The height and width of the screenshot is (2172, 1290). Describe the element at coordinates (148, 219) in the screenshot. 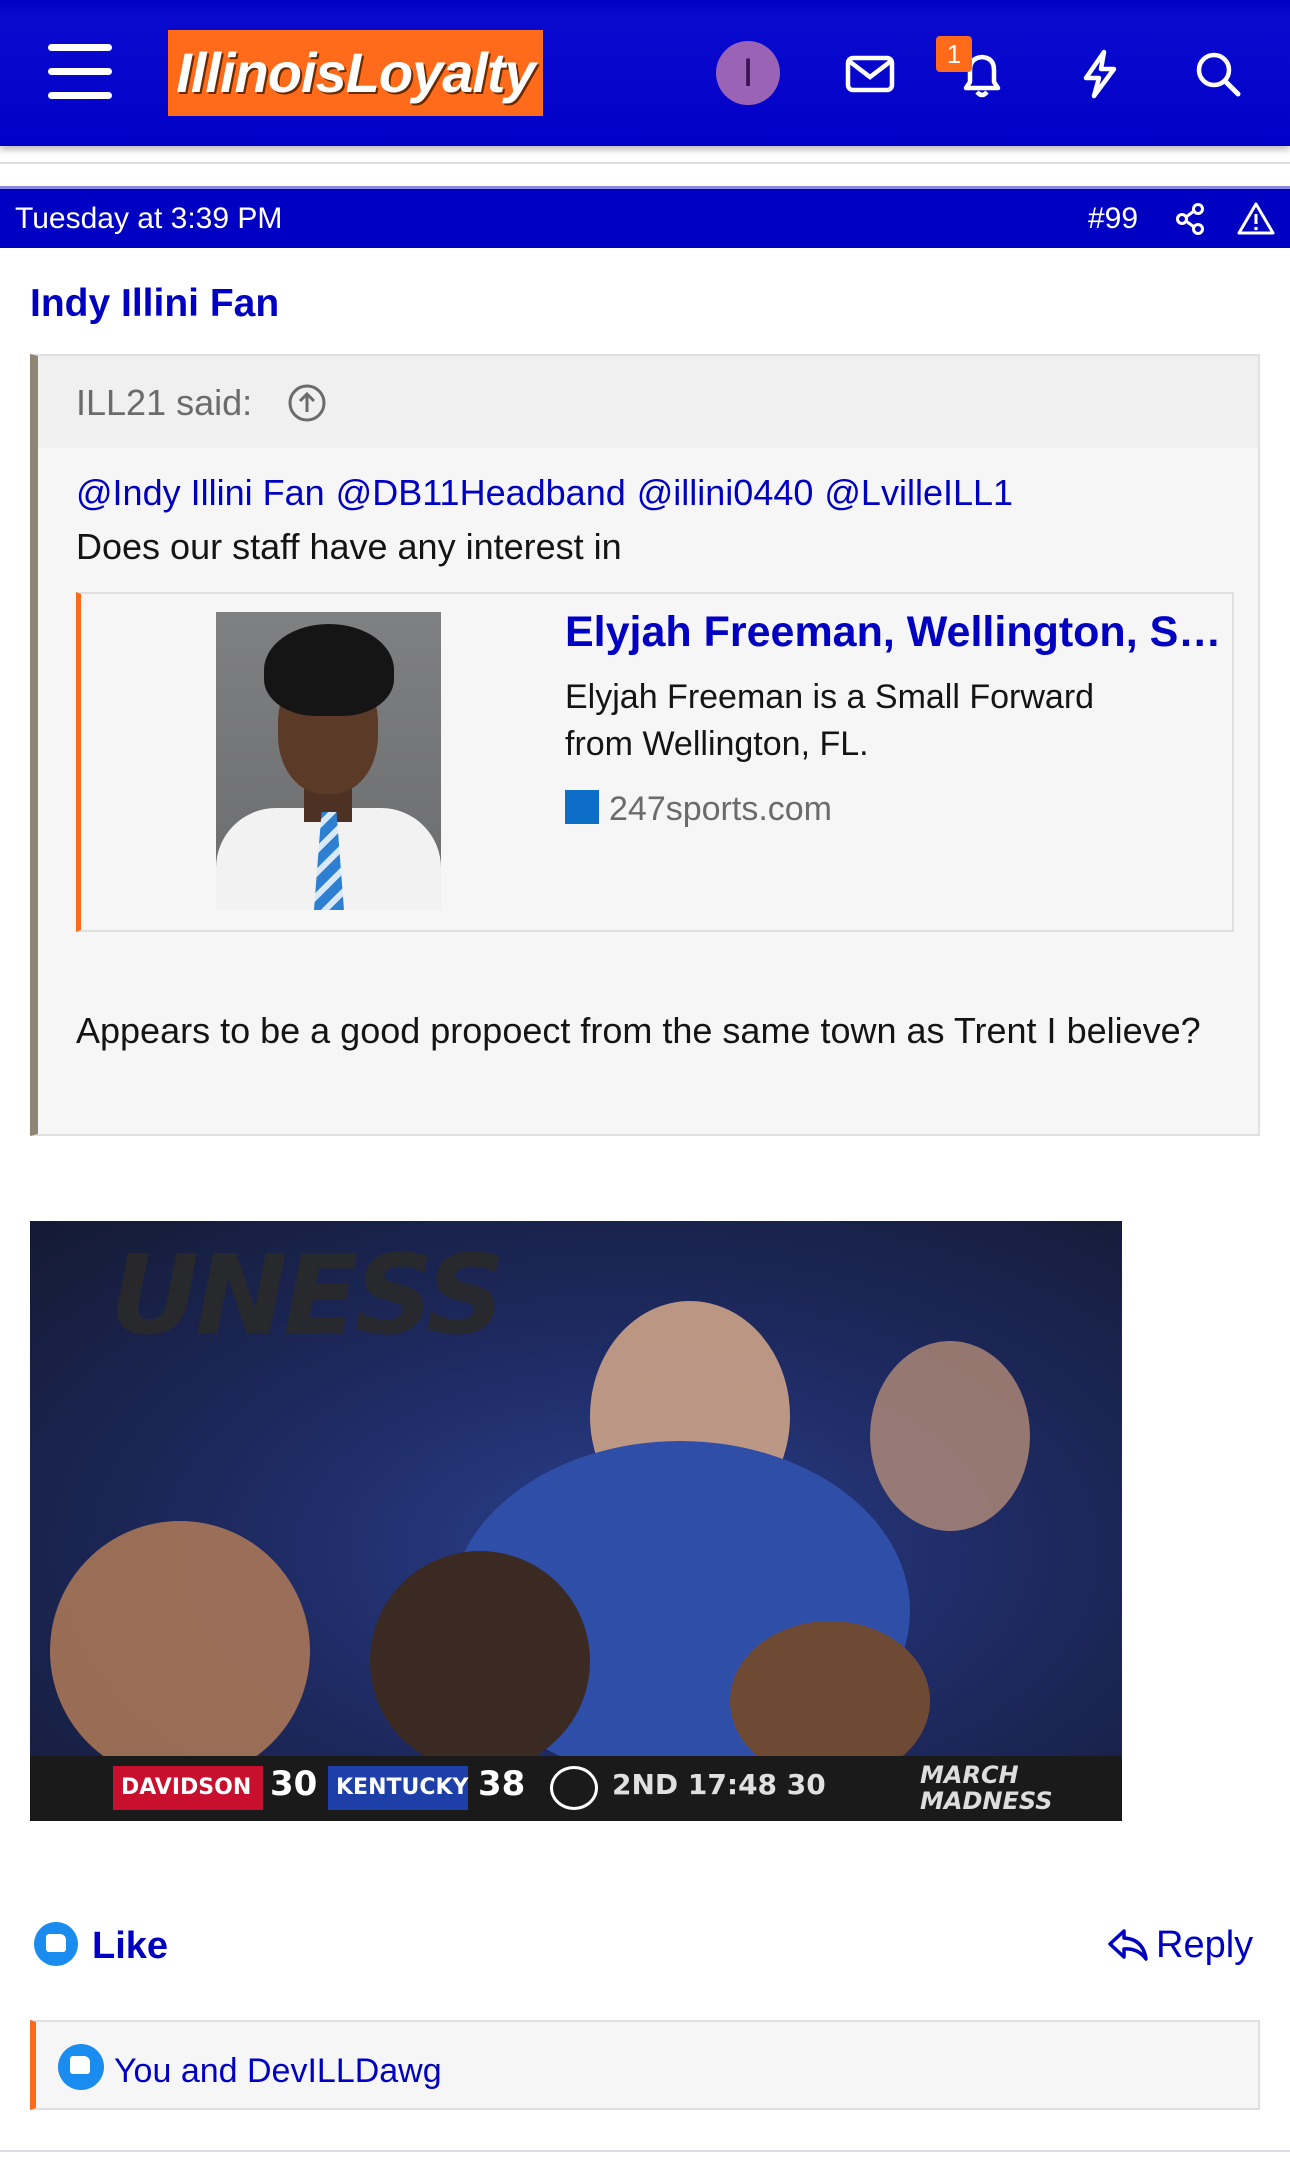

I see `post-timestamp: Tuesday at 3:39 PM` at that location.